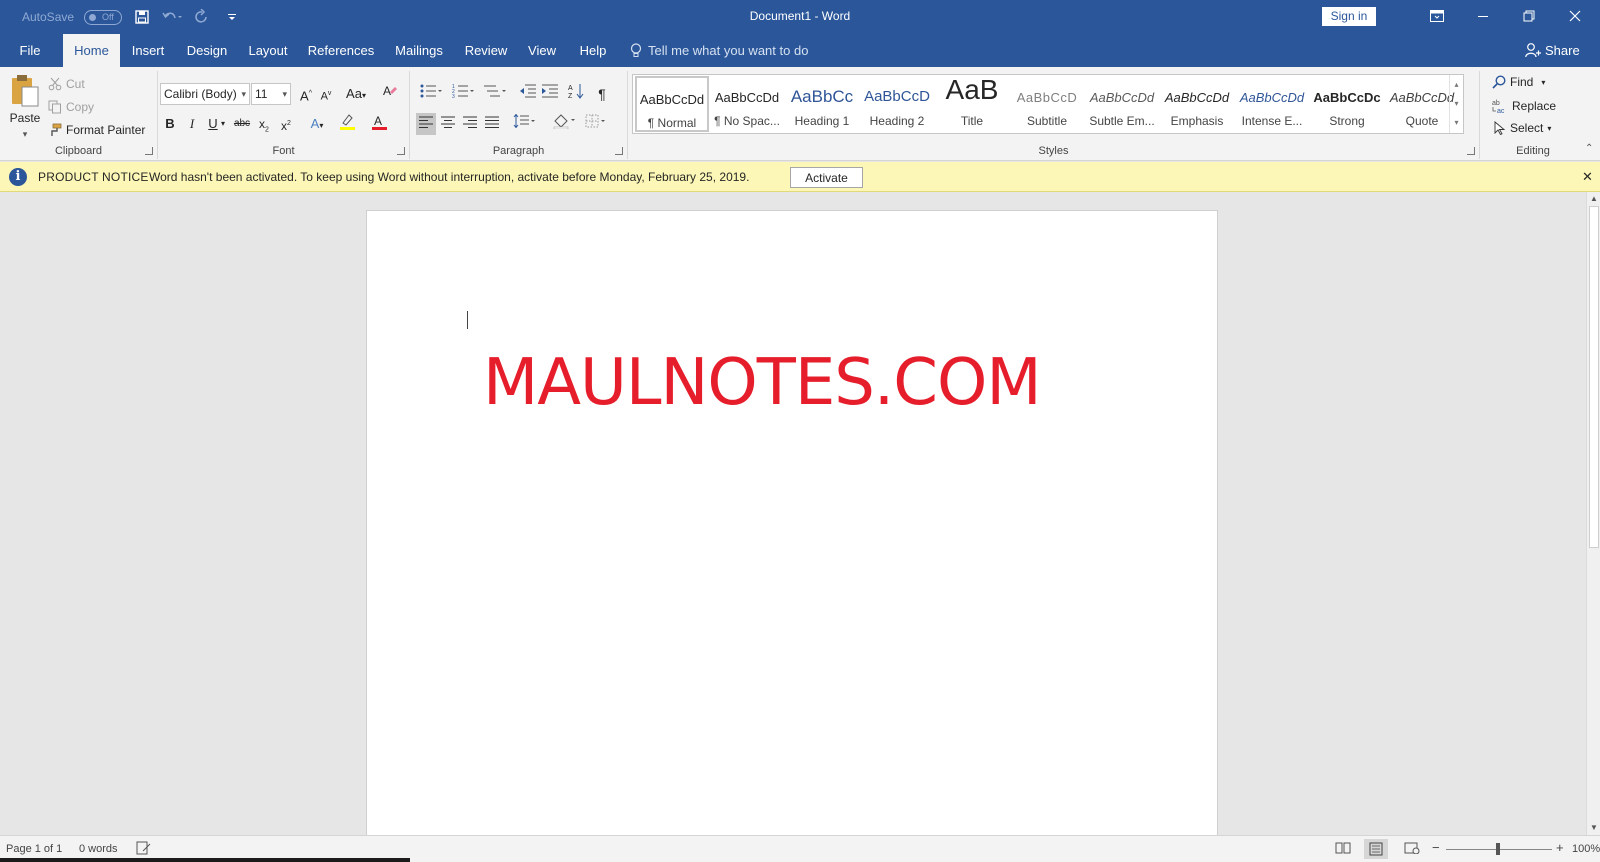 This screenshot has height=862, width=1600. What do you see at coordinates (192, 124) in the screenshot?
I see `italic-icon: I` at bounding box center [192, 124].